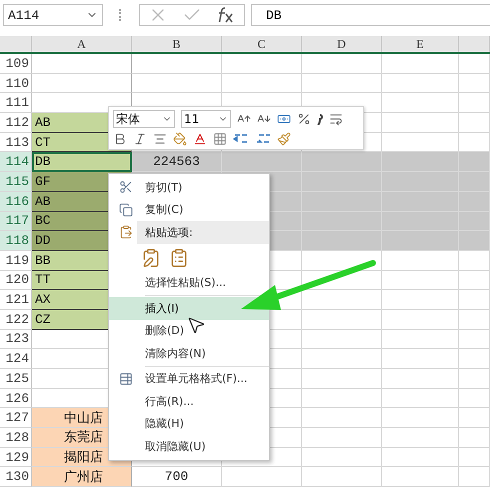  What do you see at coordinates (336, 119) in the screenshot?
I see `wrap-icon` at bounding box center [336, 119].